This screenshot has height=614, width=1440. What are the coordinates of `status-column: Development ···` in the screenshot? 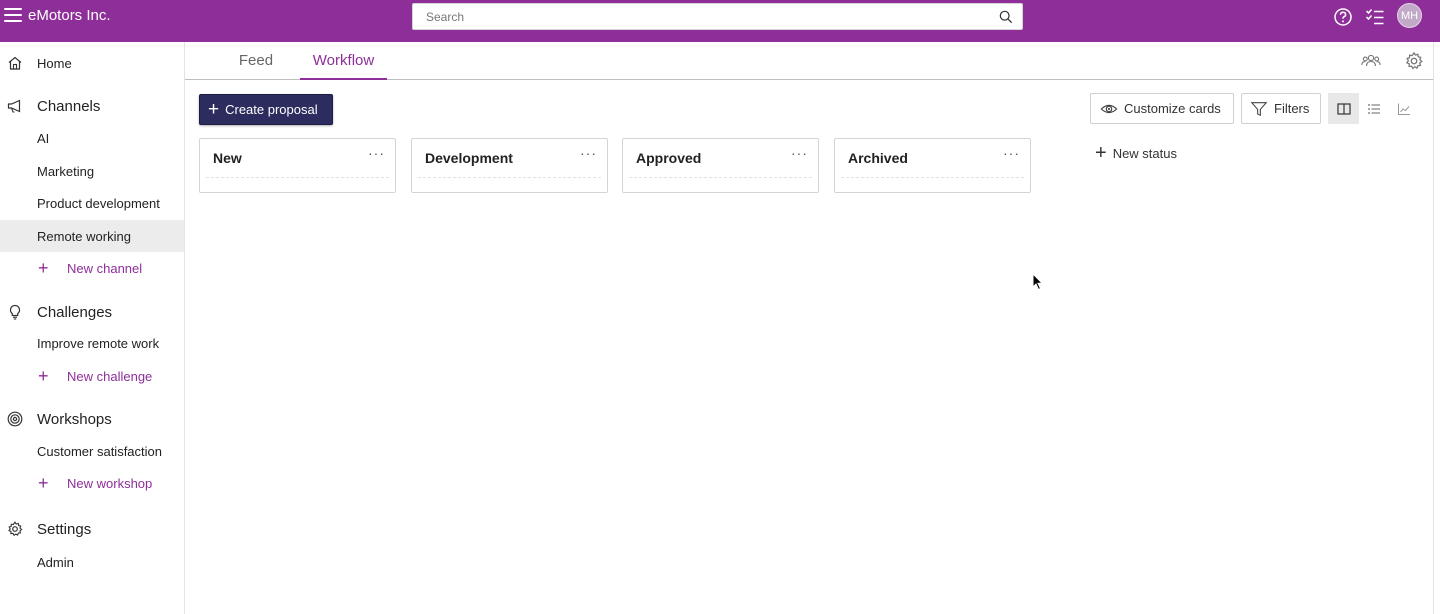 It's located at (509, 165).